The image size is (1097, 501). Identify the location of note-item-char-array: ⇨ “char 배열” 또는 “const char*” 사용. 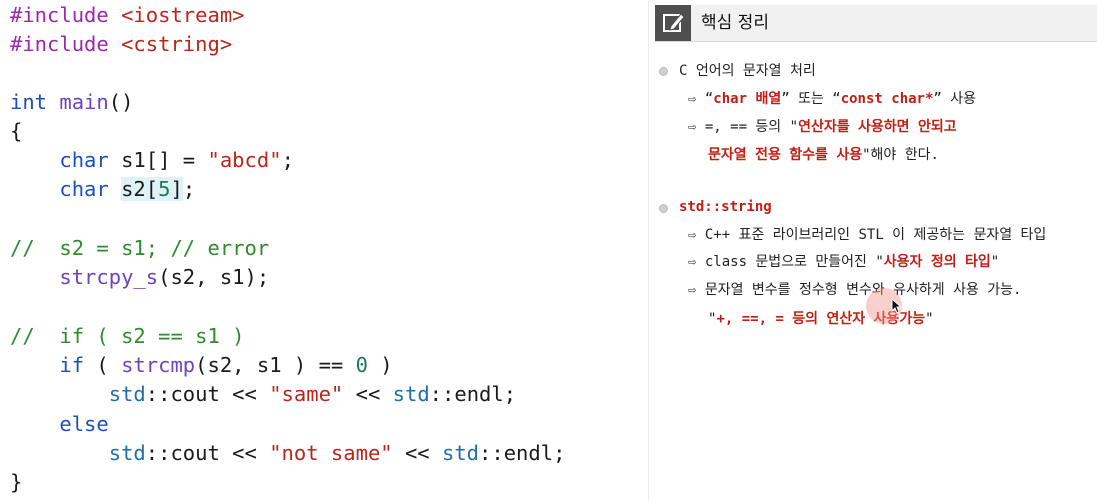
(832, 99).